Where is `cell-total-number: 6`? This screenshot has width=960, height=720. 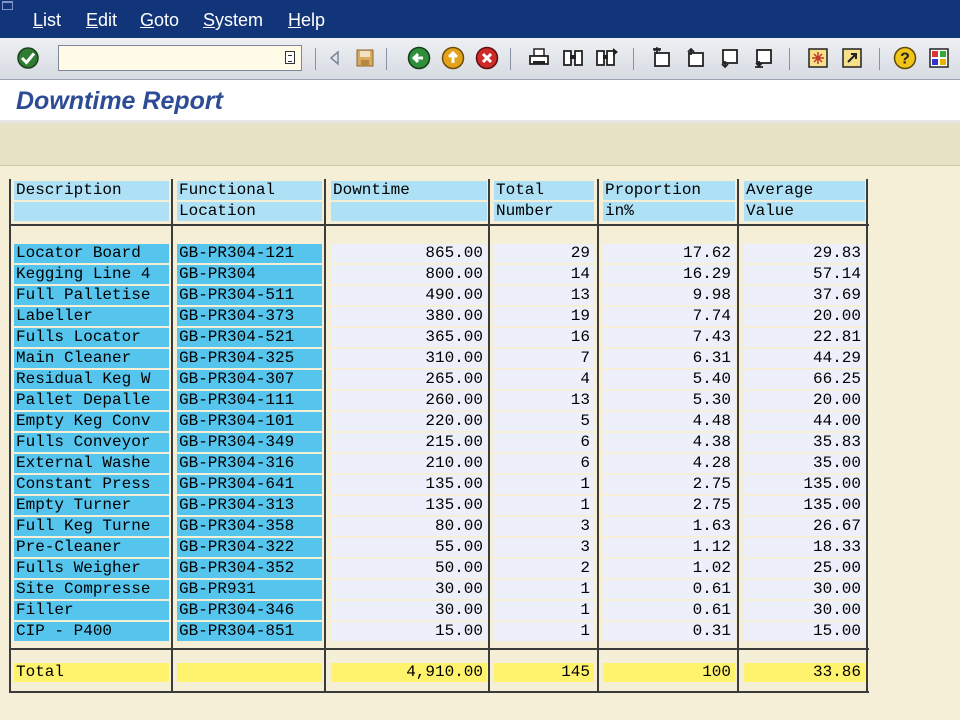
cell-total-number: 6 is located at coordinates (544, 463).